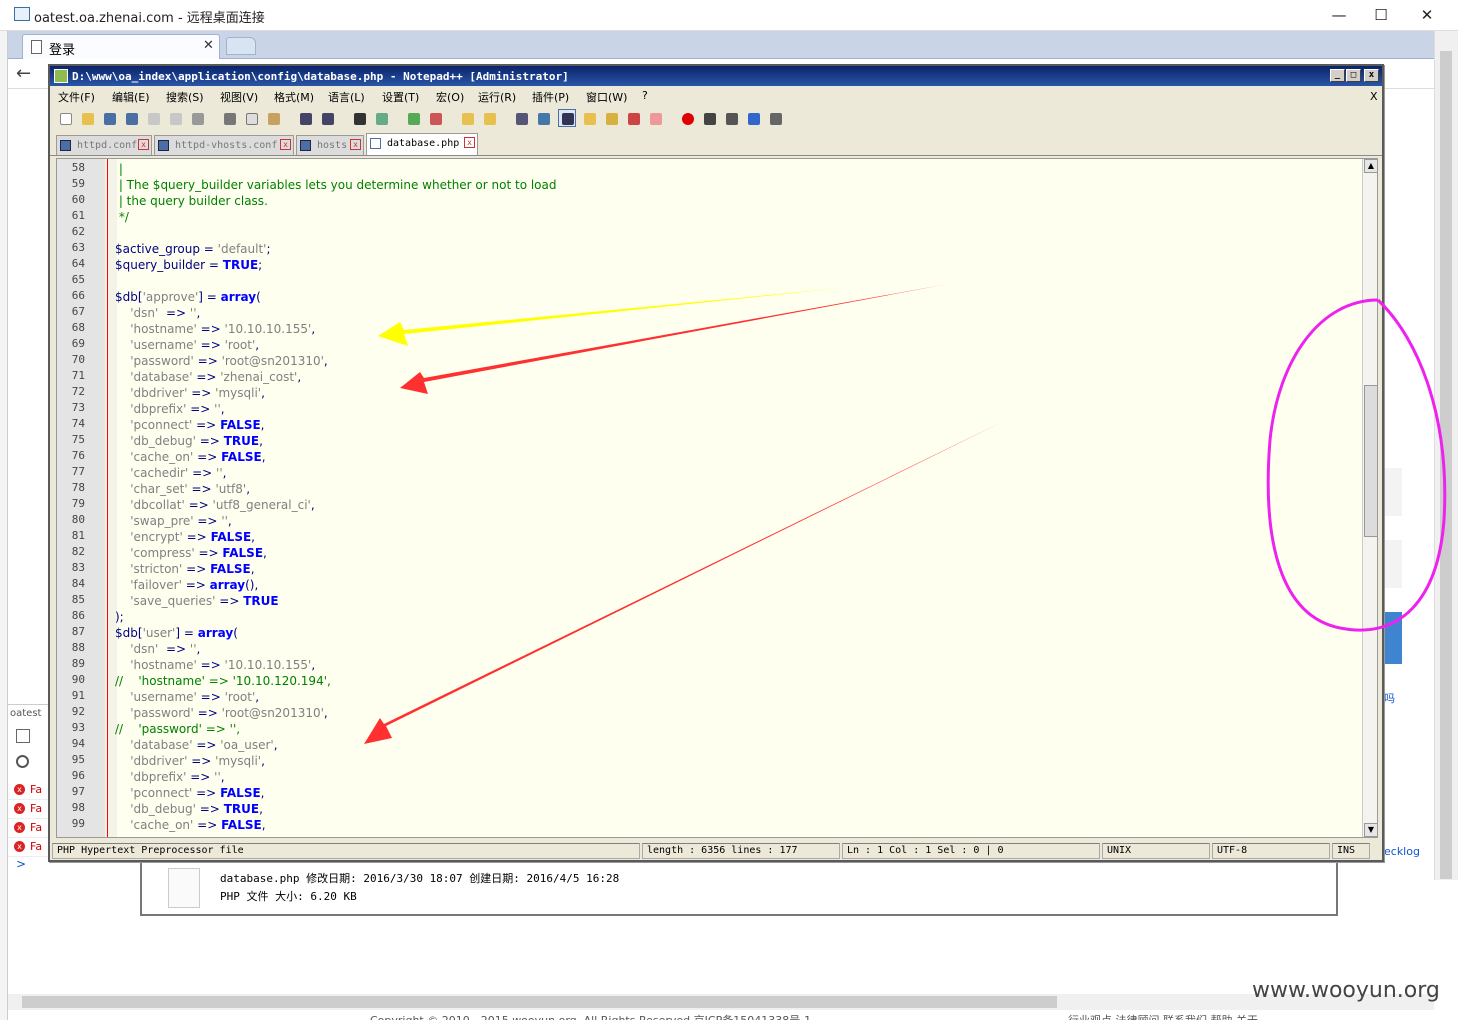 The height and width of the screenshot is (1020, 1458). I want to click on new-tab-button, so click(241, 46).